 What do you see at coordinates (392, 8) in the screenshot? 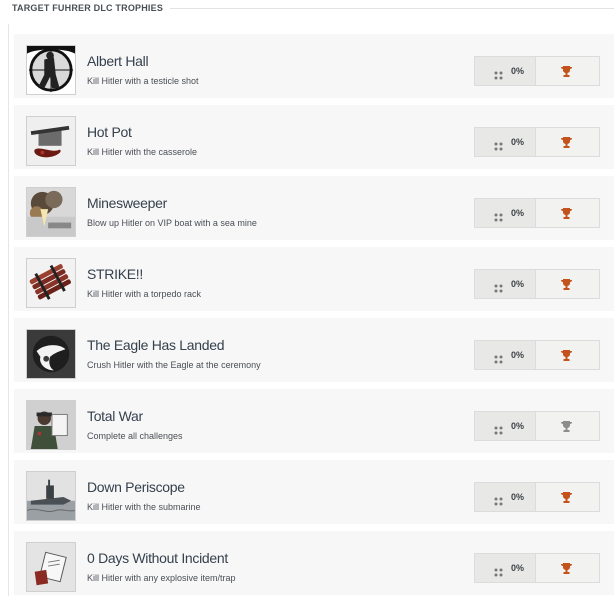
I see `header-divider` at bounding box center [392, 8].